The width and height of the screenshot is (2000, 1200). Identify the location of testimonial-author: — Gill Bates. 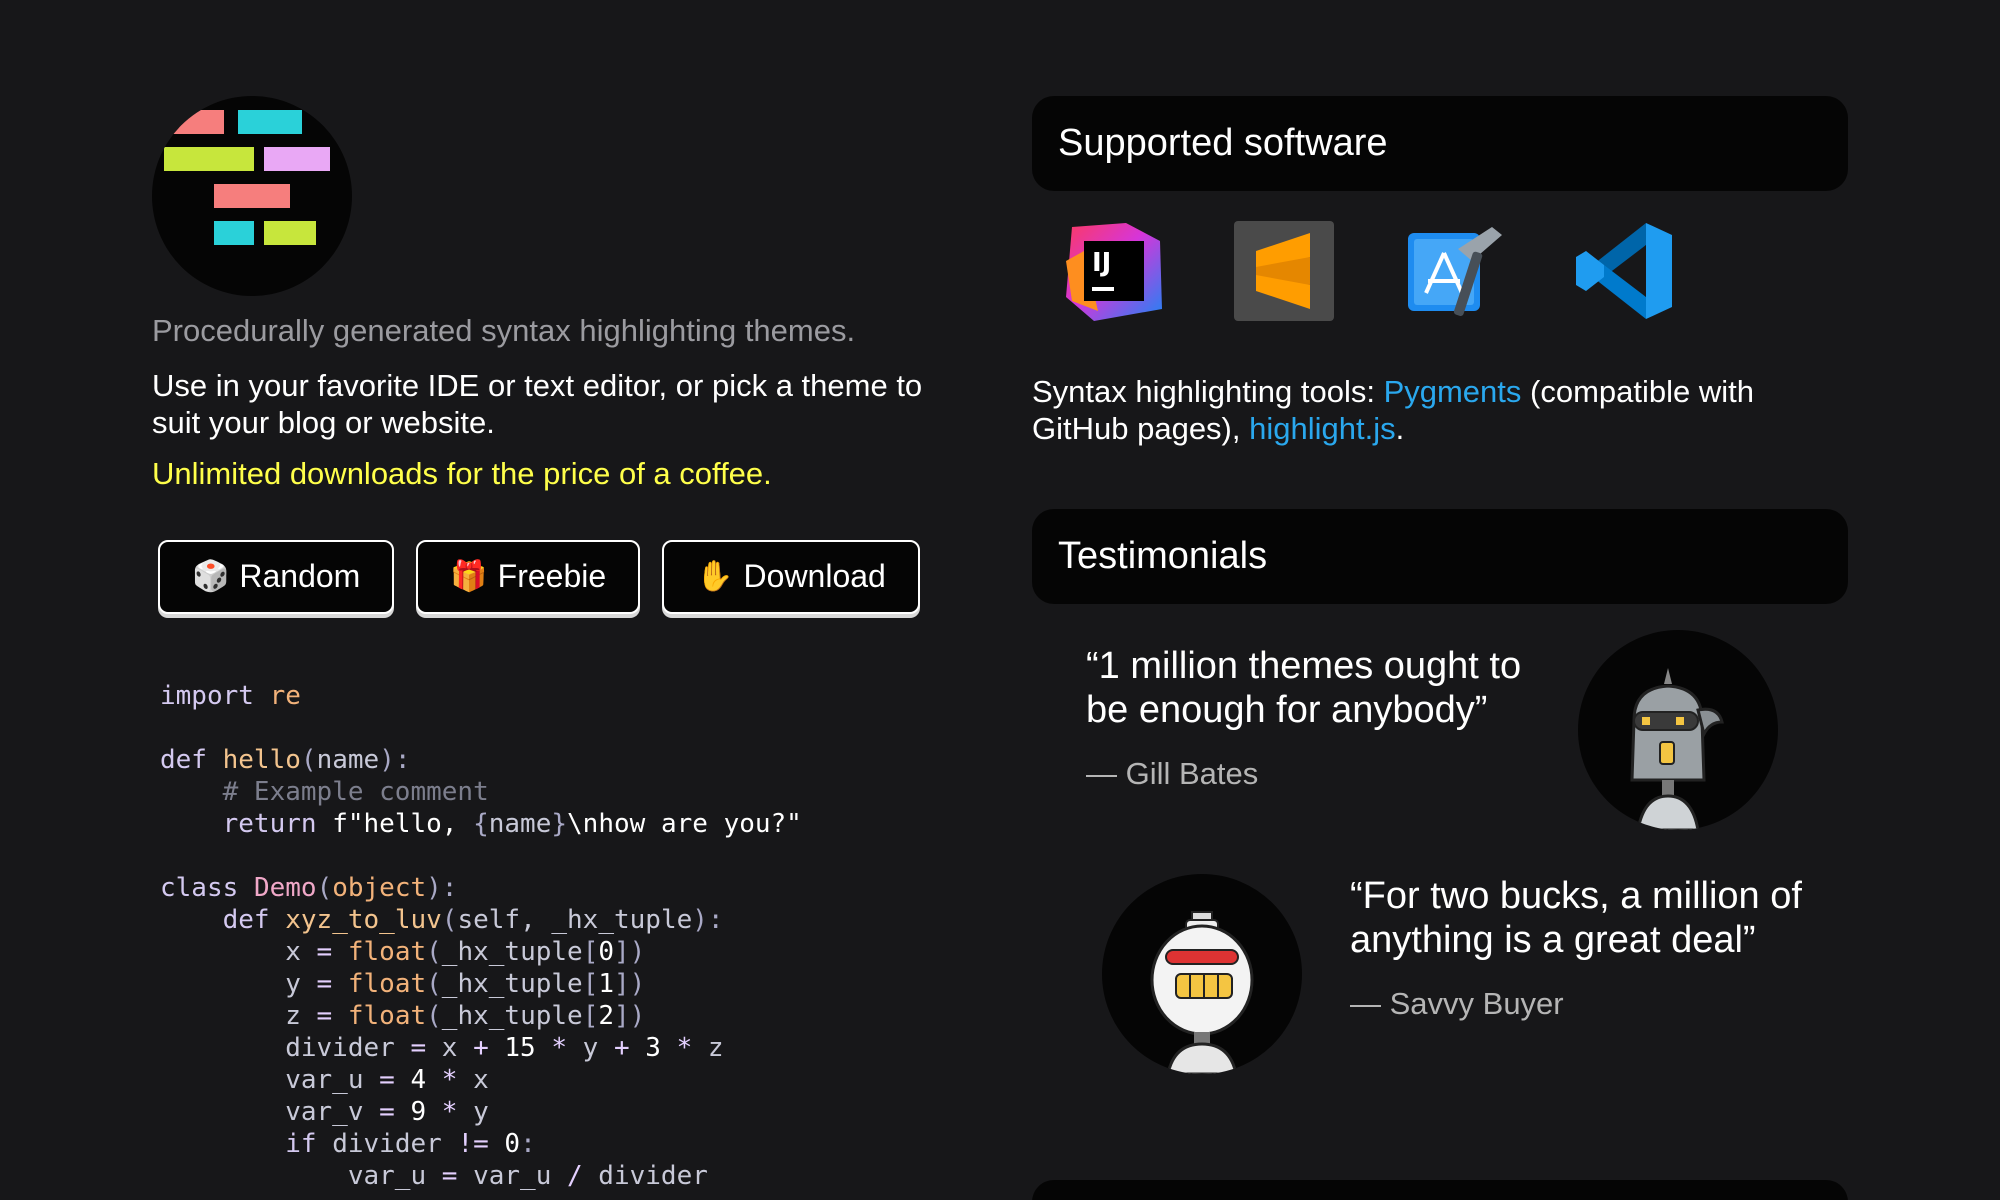
(1172, 773).